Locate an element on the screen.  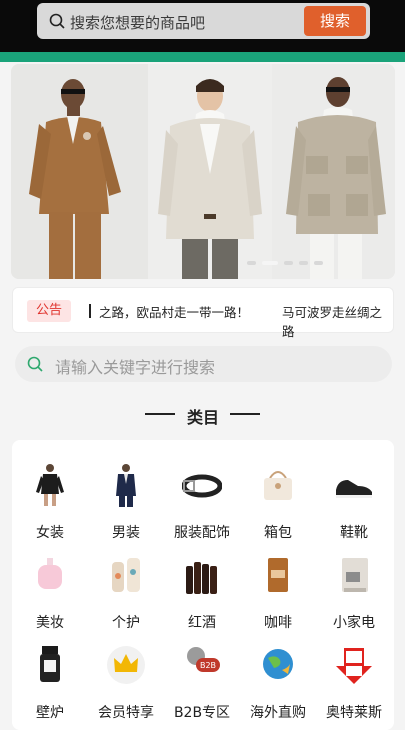
crown-icon is located at coordinates (126, 665).